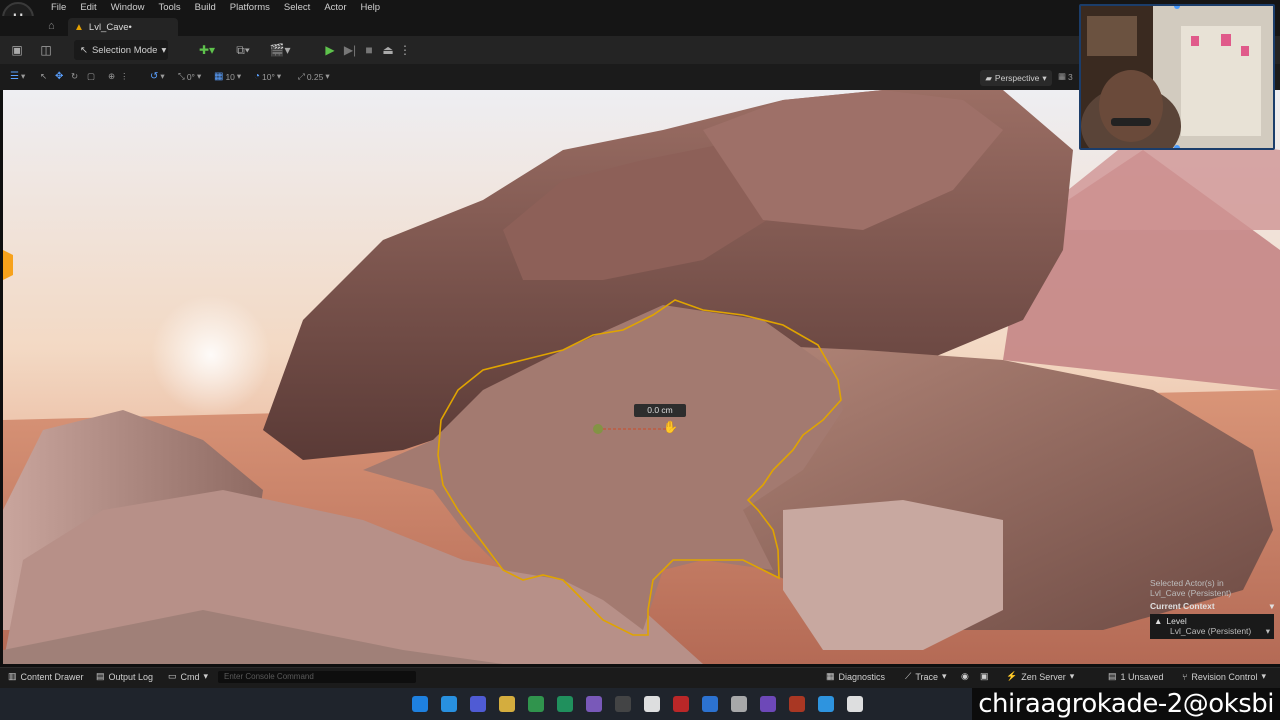 This screenshot has height=720, width=1280. Describe the element at coordinates (205, 7) in the screenshot. I see `menu-item-build: Build` at that location.